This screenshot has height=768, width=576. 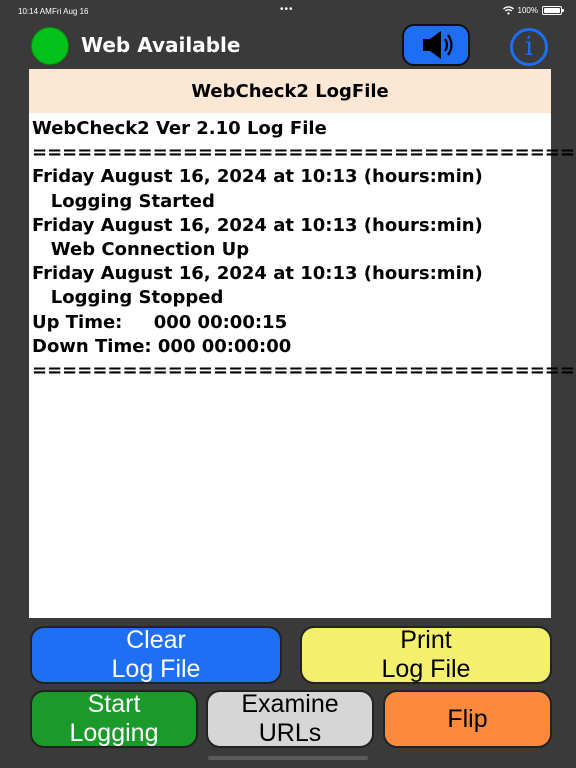 I want to click on speaker-icon, so click(x=438, y=45).